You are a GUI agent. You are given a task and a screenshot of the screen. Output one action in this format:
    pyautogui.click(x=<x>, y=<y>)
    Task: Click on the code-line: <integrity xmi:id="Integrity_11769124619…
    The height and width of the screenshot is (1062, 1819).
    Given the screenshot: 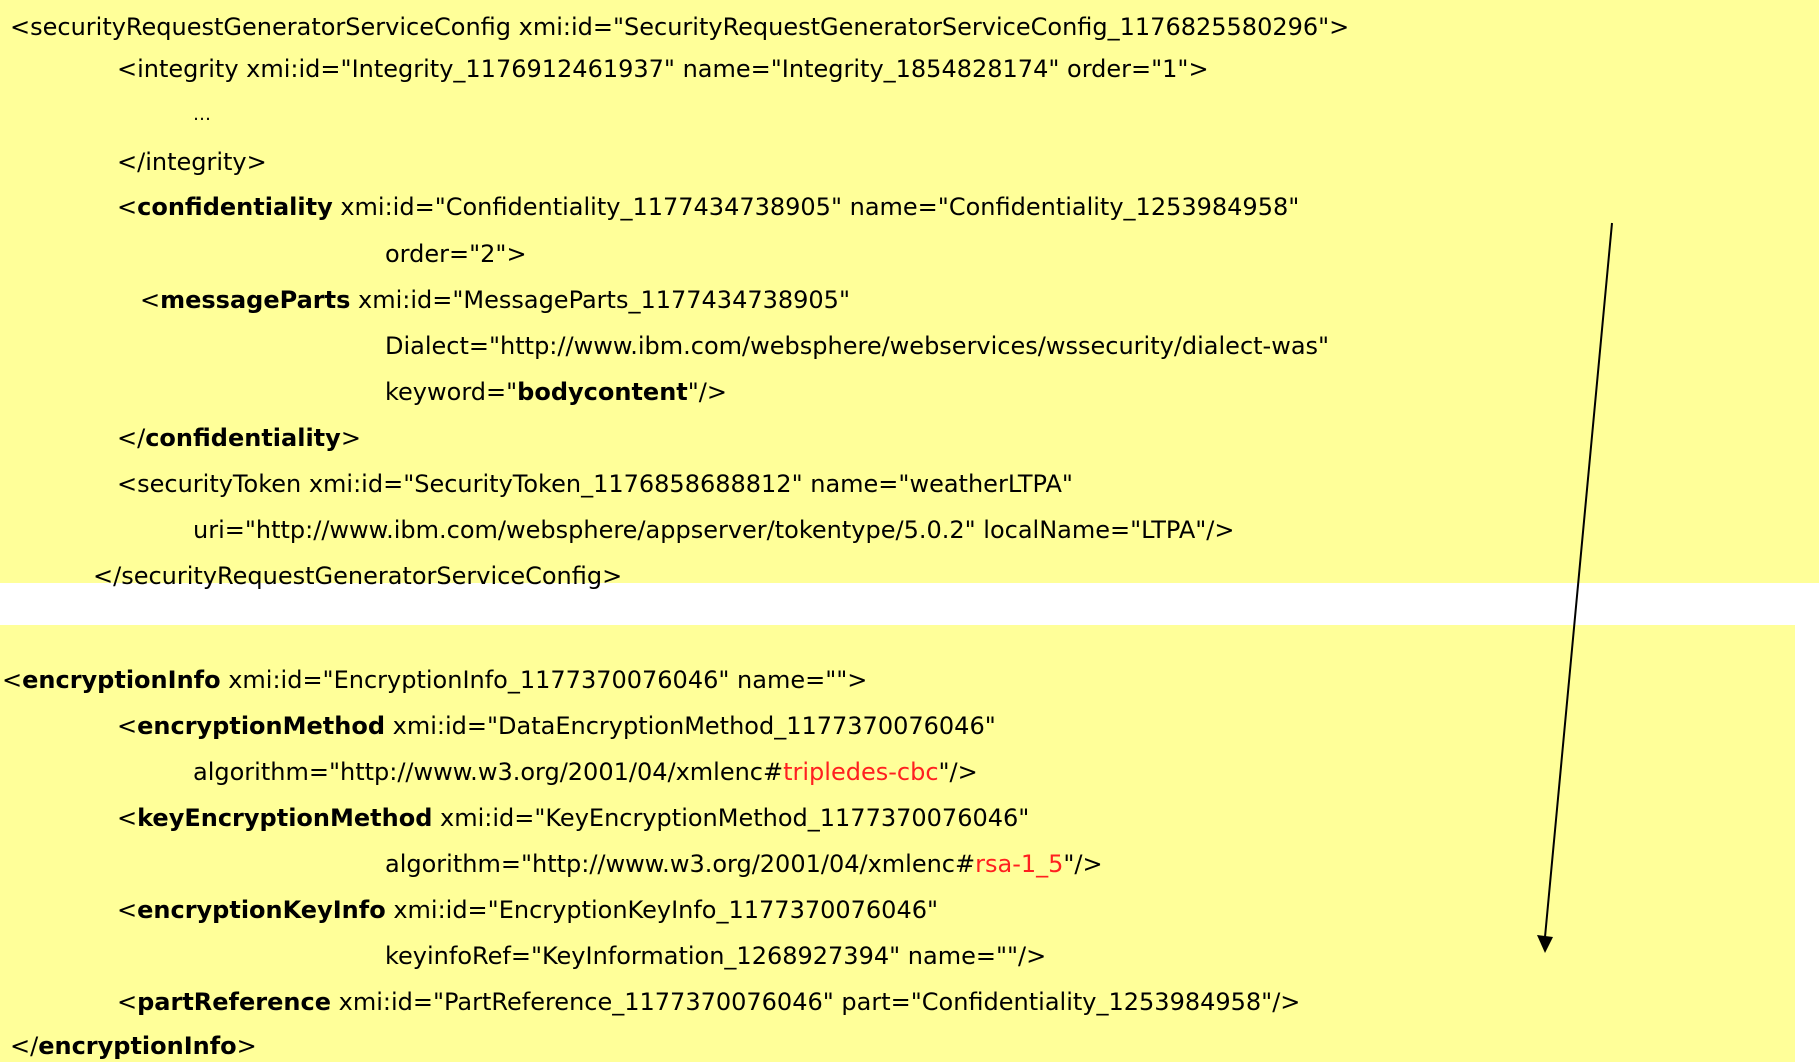 What is the action you would take?
    pyautogui.click(x=663, y=69)
    